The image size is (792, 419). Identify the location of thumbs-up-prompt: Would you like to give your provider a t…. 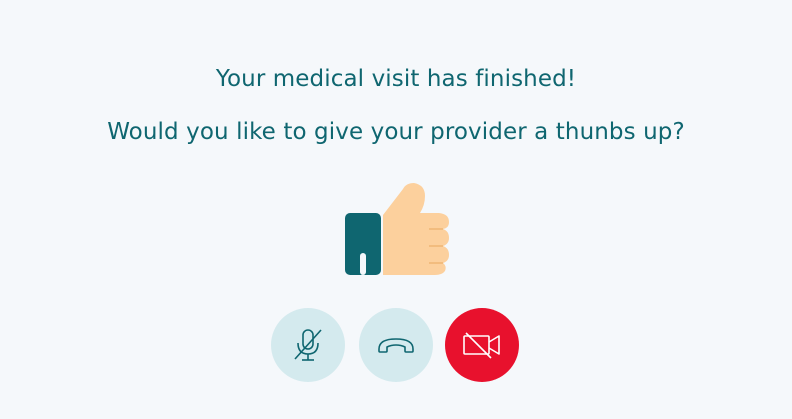
(396, 132).